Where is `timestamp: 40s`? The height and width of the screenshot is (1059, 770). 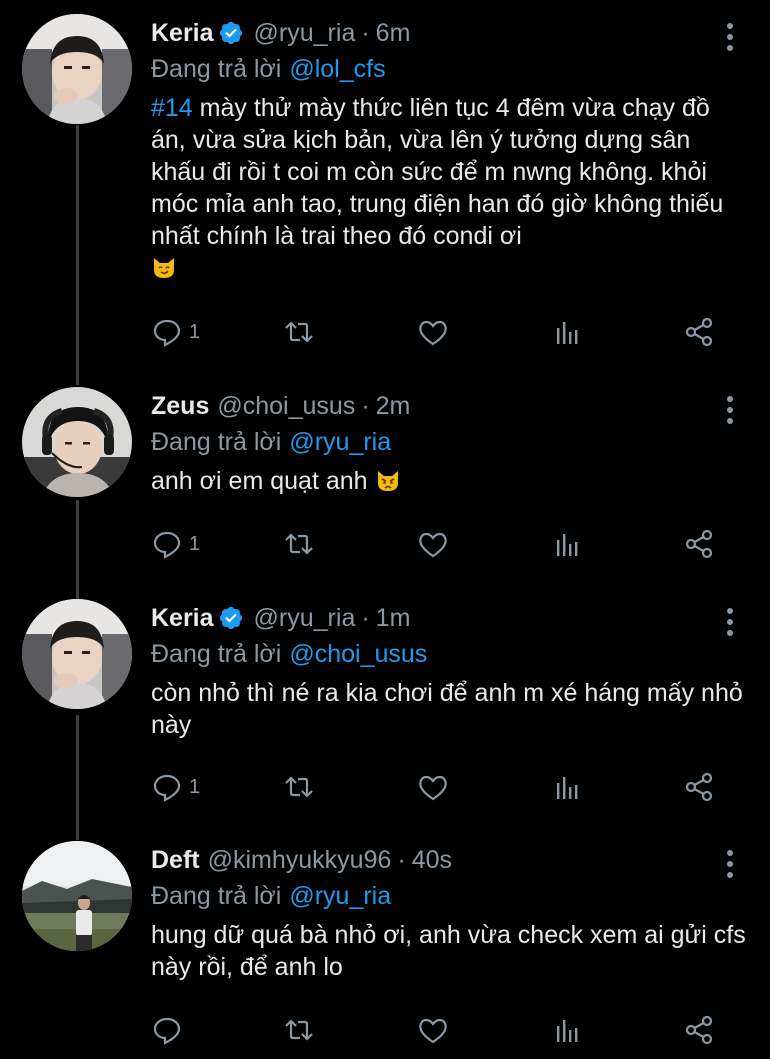 timestamp: 40s is located at coordinates (432, 860).